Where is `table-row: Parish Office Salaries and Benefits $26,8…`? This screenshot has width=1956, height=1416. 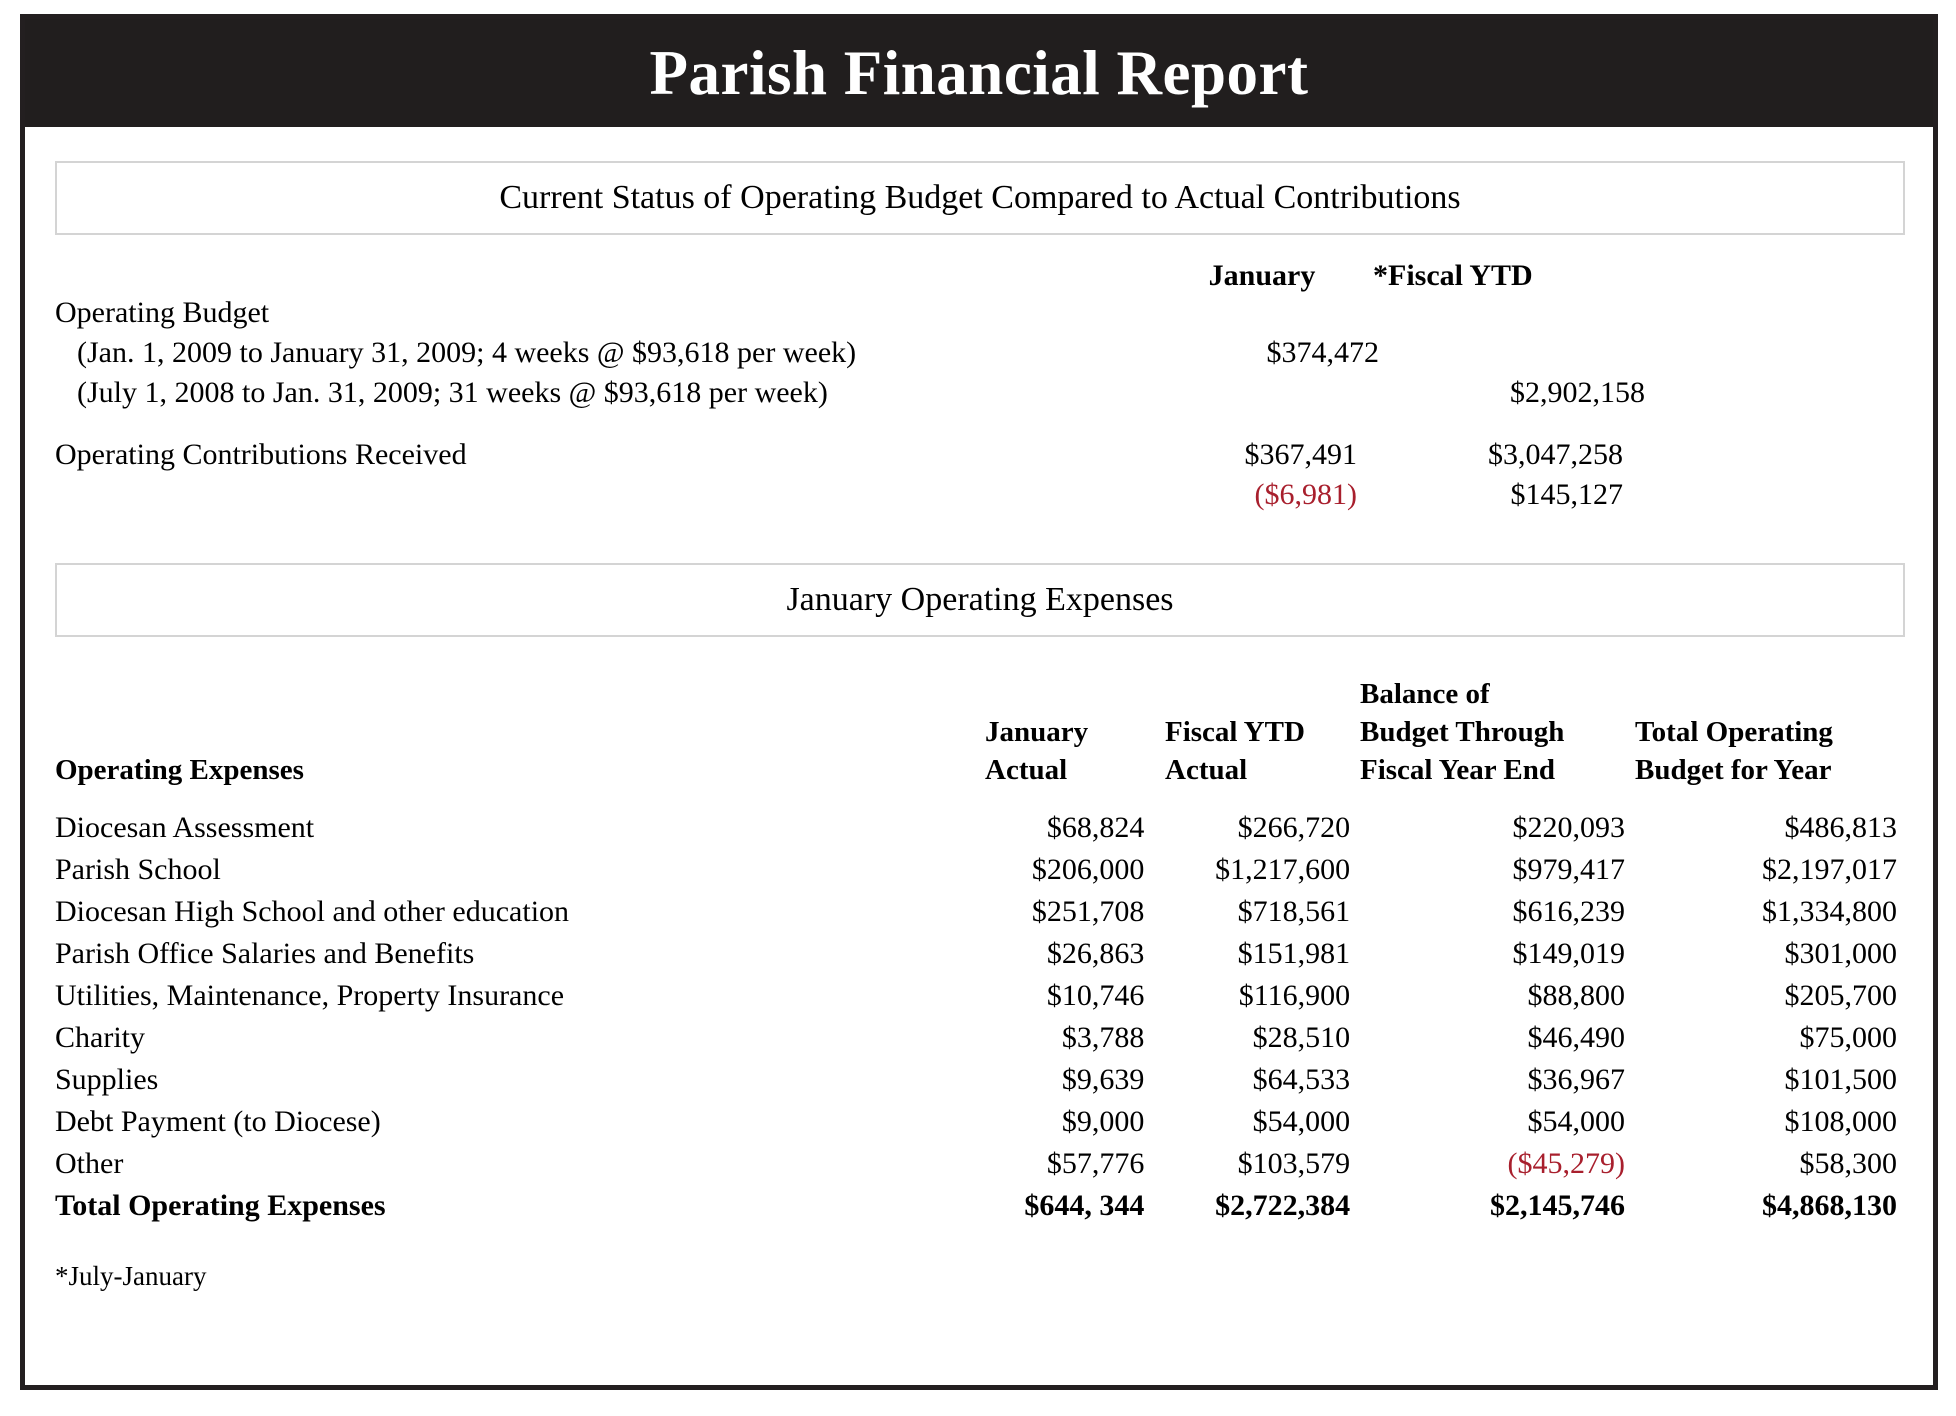
table-row: Parish Office Salaries and Benefits $26,8… is located at coordinates (980, 954).